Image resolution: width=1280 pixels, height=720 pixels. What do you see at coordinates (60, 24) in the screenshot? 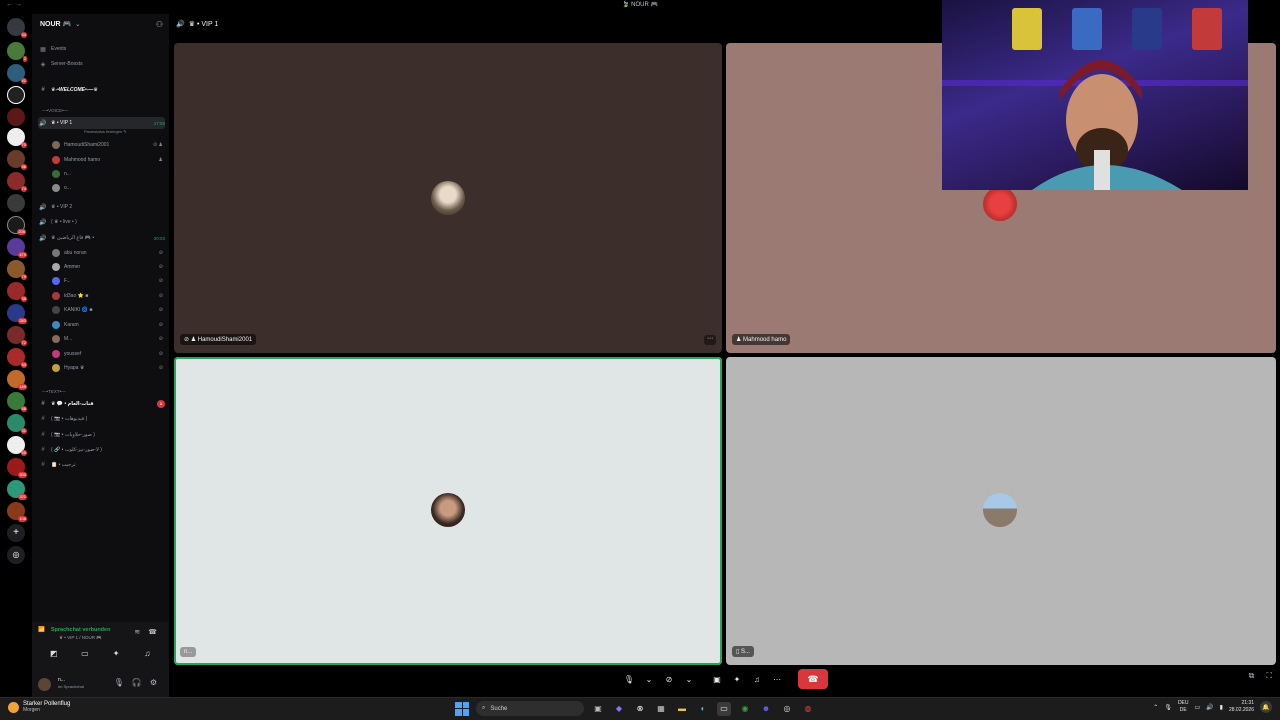
I see `guild-header: NOUR 🎮 ⌄` at bounding box center [60, 24].